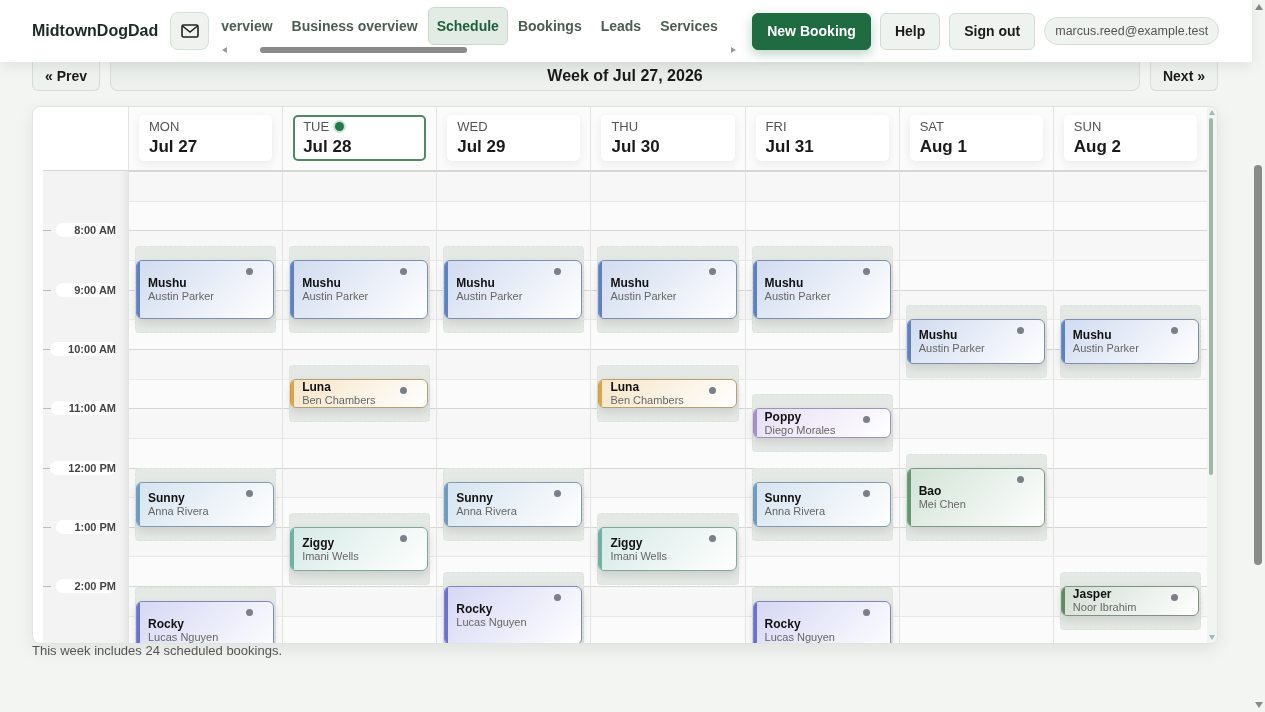 This screenshot has height=712, width=1265. What do you see at coordinates (157, 650) in the screenshot?
I see `summary-text: This week includes 24 scheduled bookings.` at bounding box center [157, 650].